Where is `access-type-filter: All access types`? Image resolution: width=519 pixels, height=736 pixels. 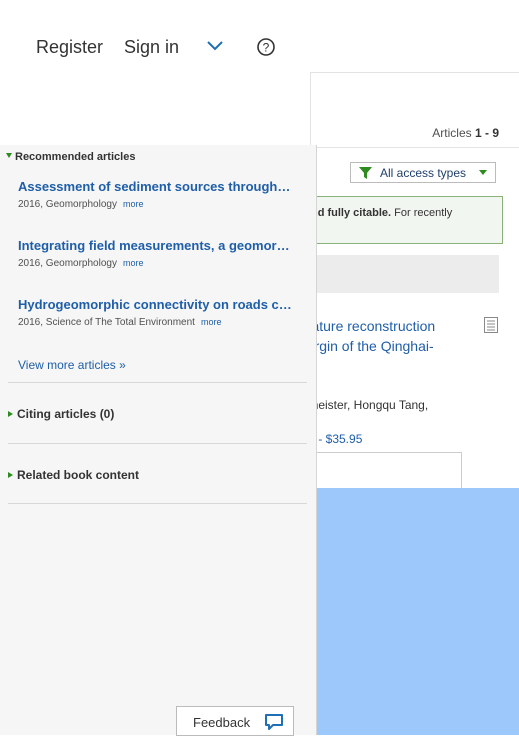 access-type-filter: All access types is located at coordinates (423, 172).